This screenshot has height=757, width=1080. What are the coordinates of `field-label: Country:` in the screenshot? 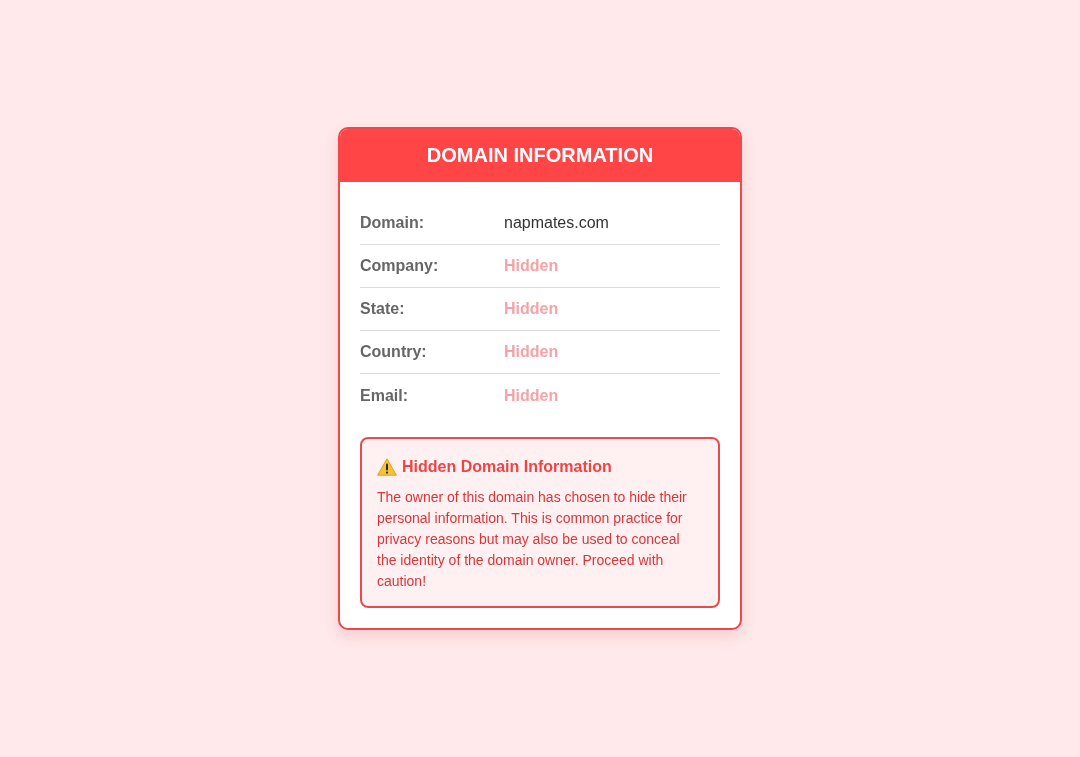 It's located at (394, 352).